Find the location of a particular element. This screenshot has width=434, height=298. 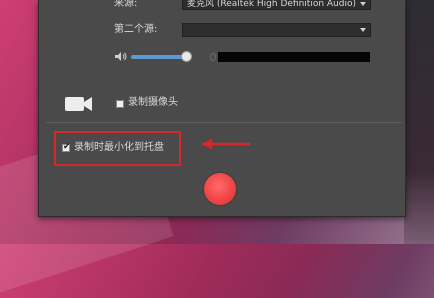

audio-level-meter is located at coordinates (294, 57).